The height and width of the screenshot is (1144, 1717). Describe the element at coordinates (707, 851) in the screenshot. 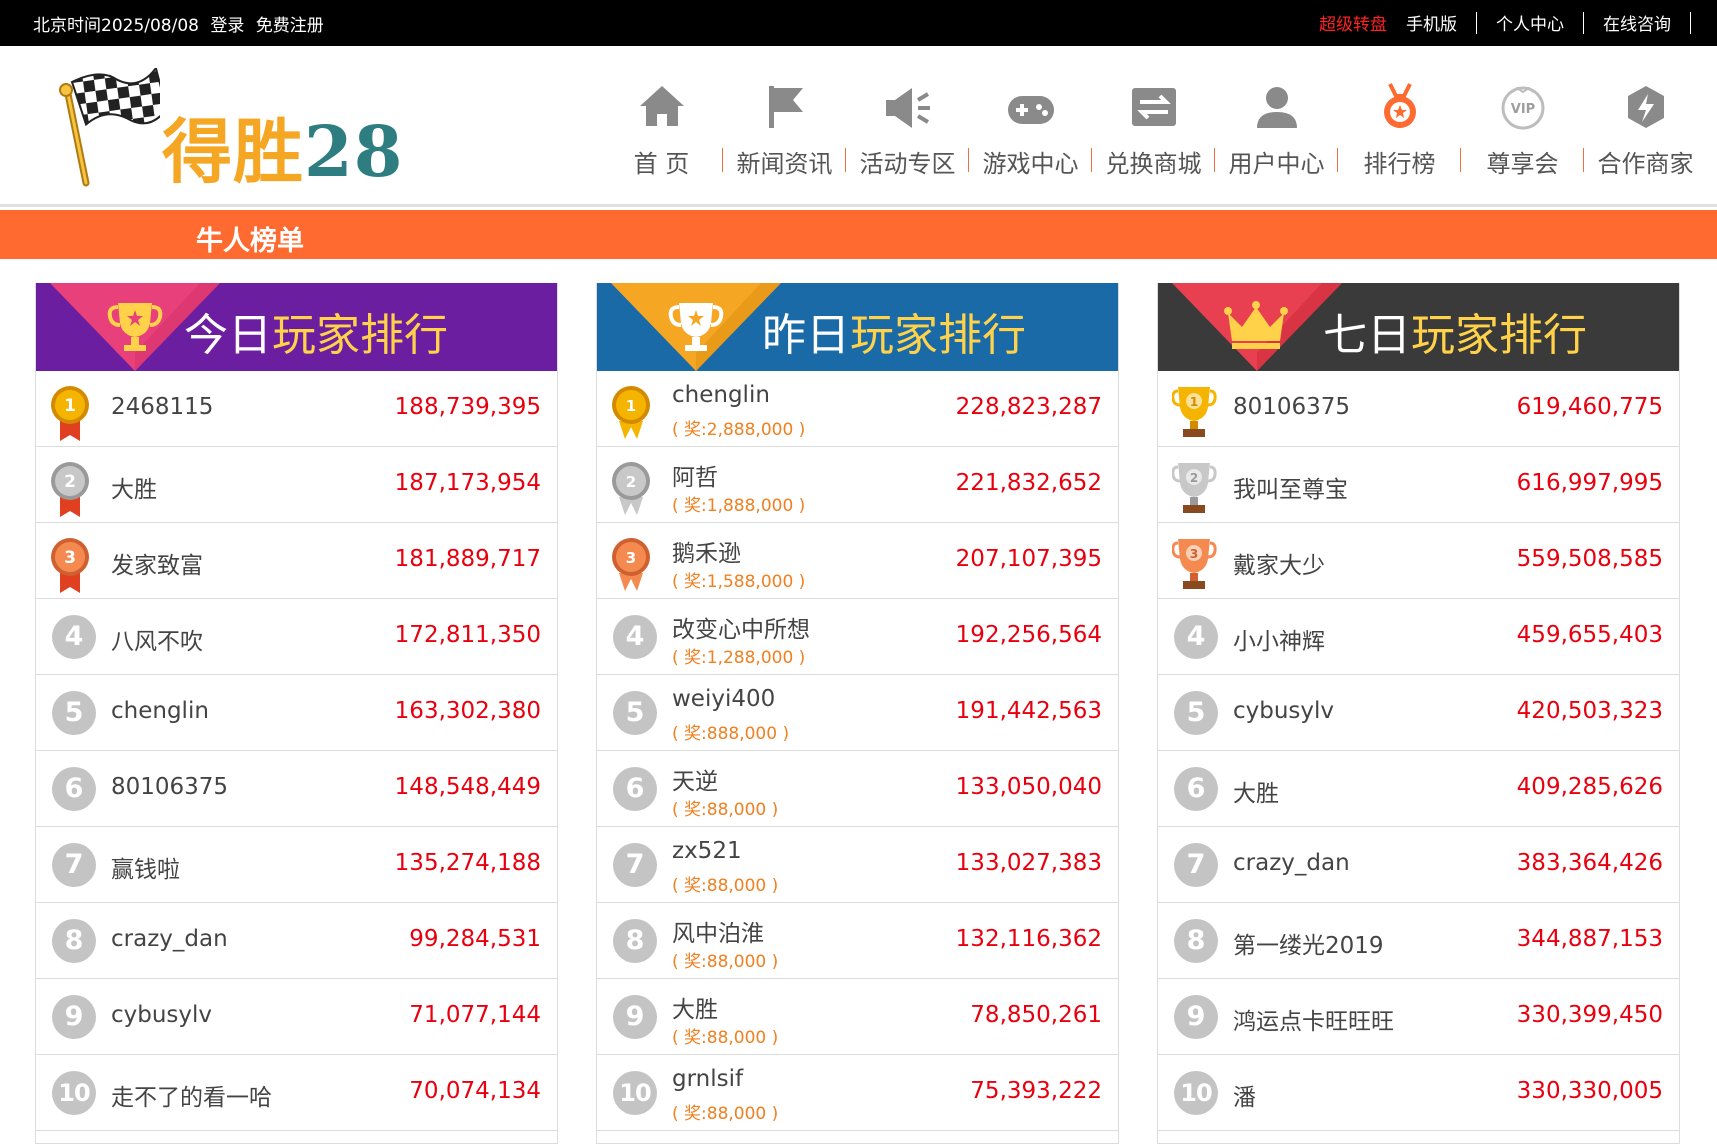

I see `player-name: zx521` at that location.